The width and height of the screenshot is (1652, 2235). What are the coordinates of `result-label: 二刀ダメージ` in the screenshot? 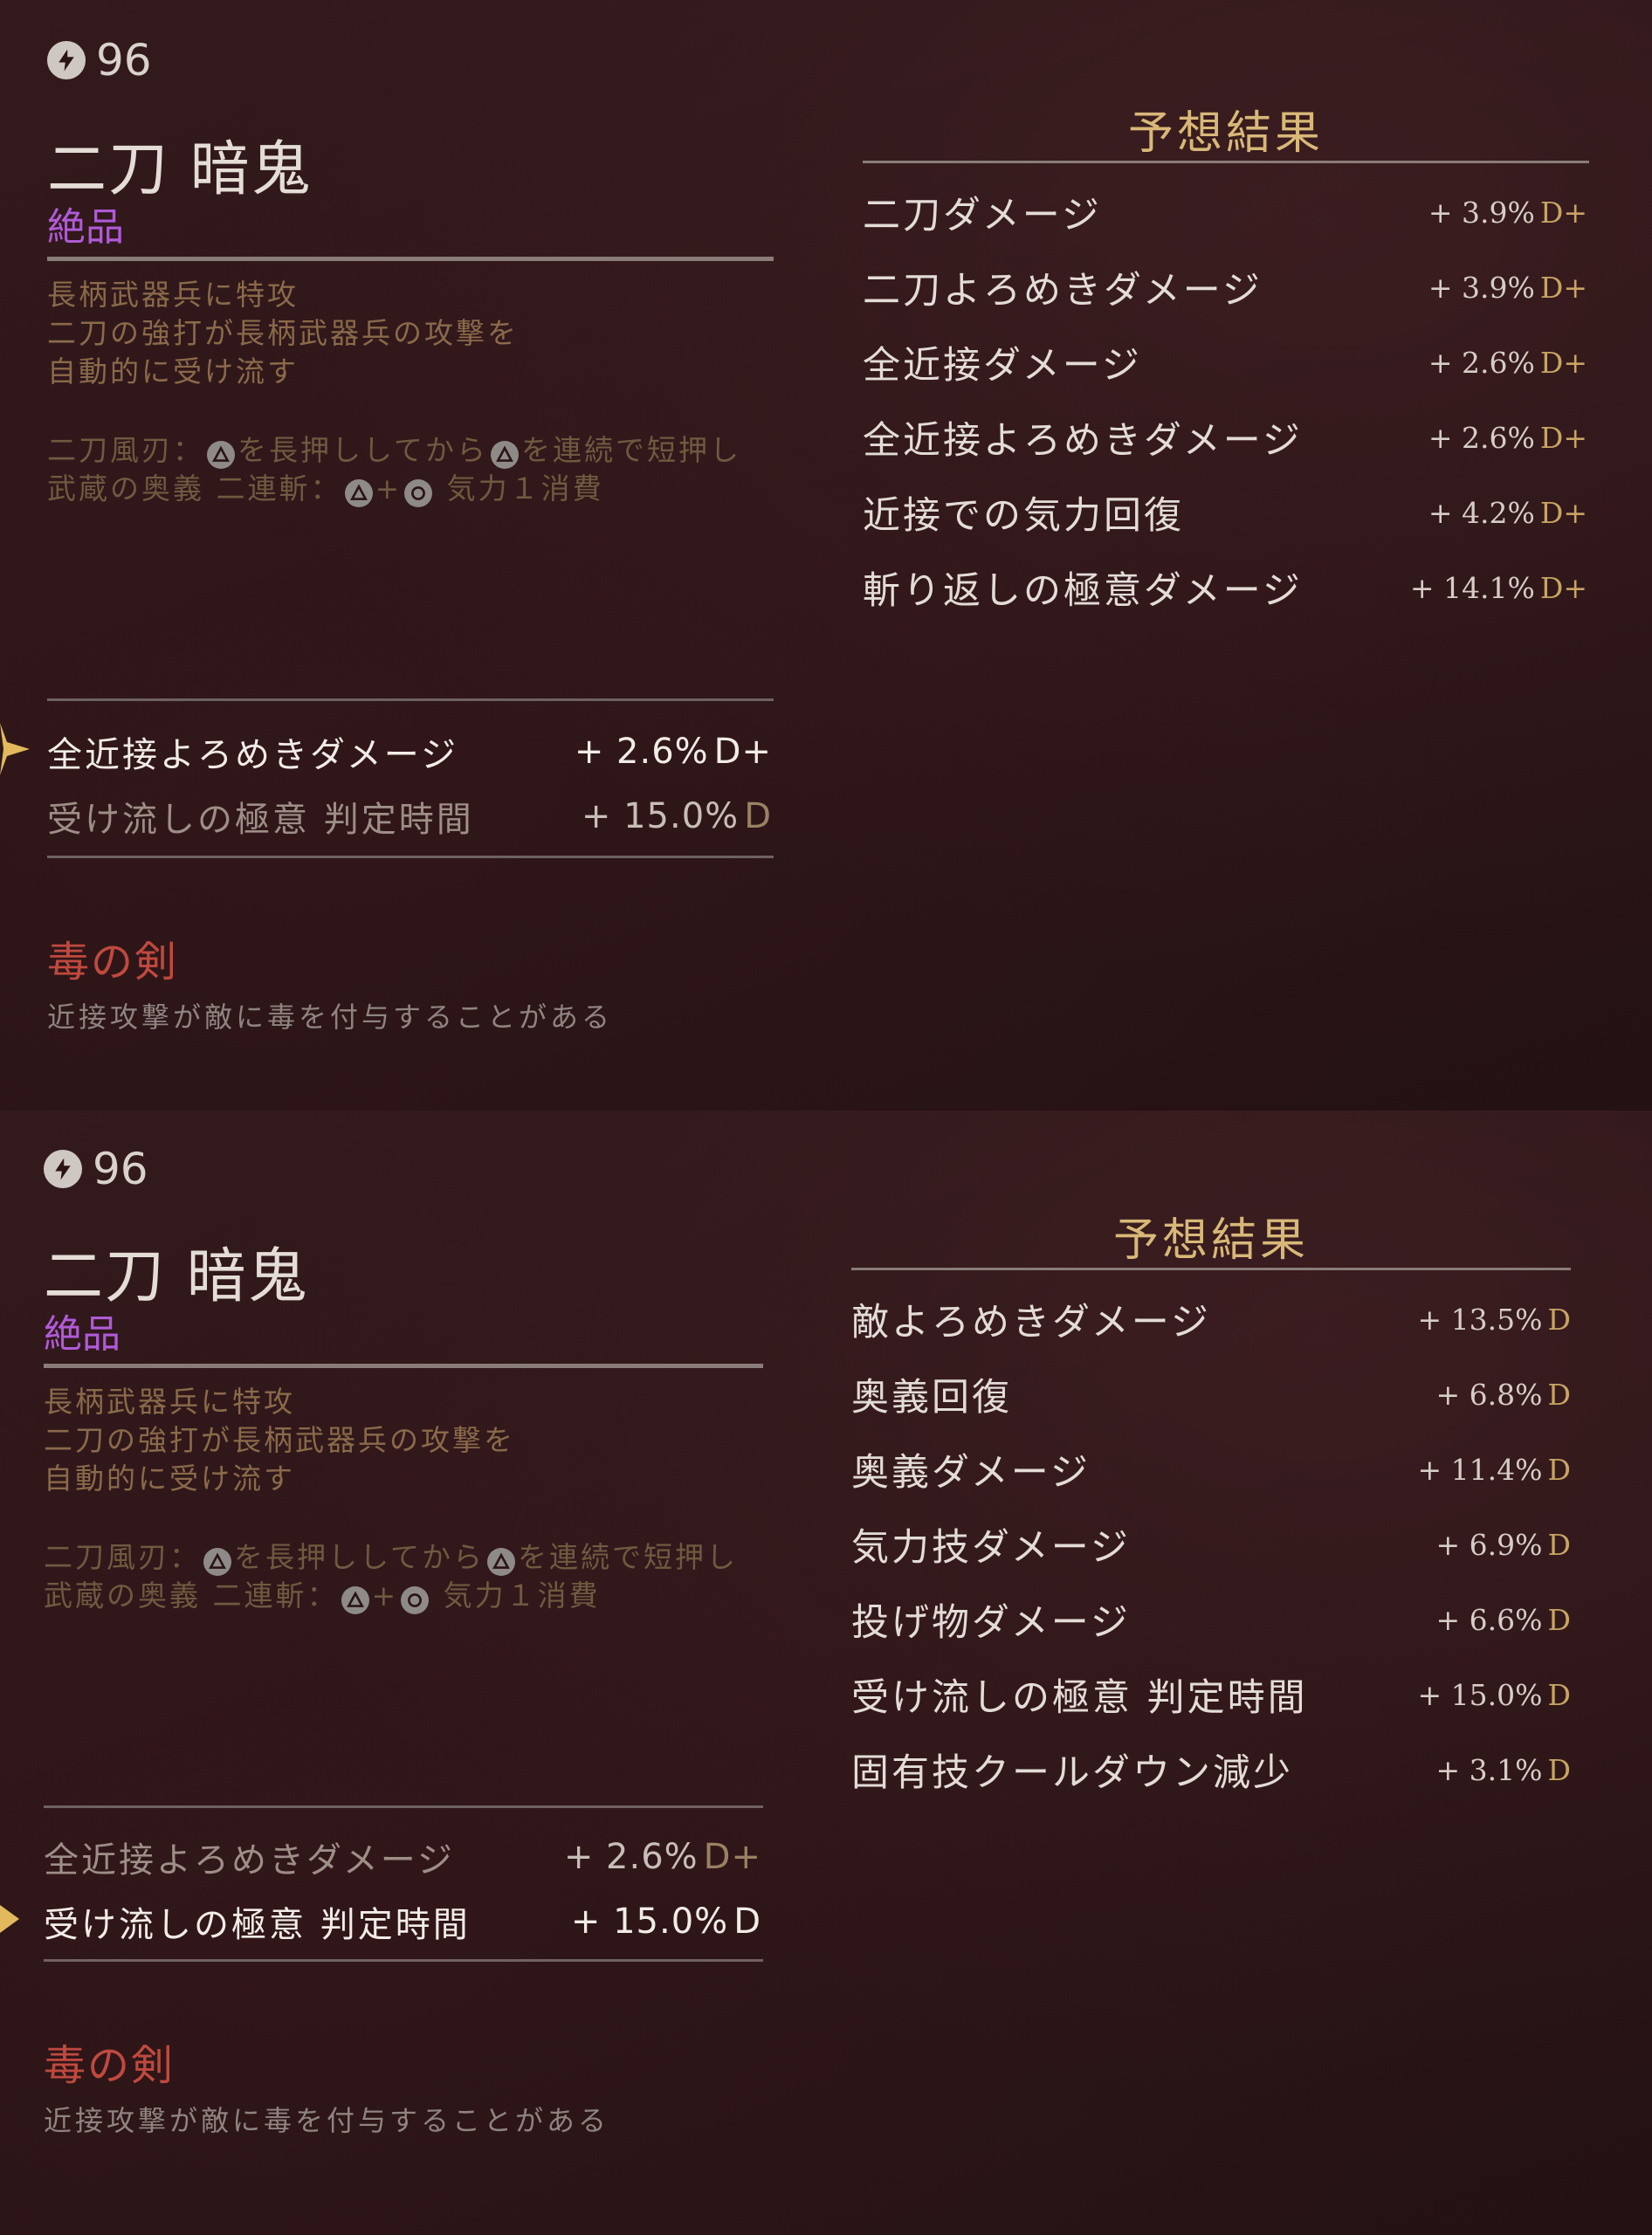 It's located at (982, 215).